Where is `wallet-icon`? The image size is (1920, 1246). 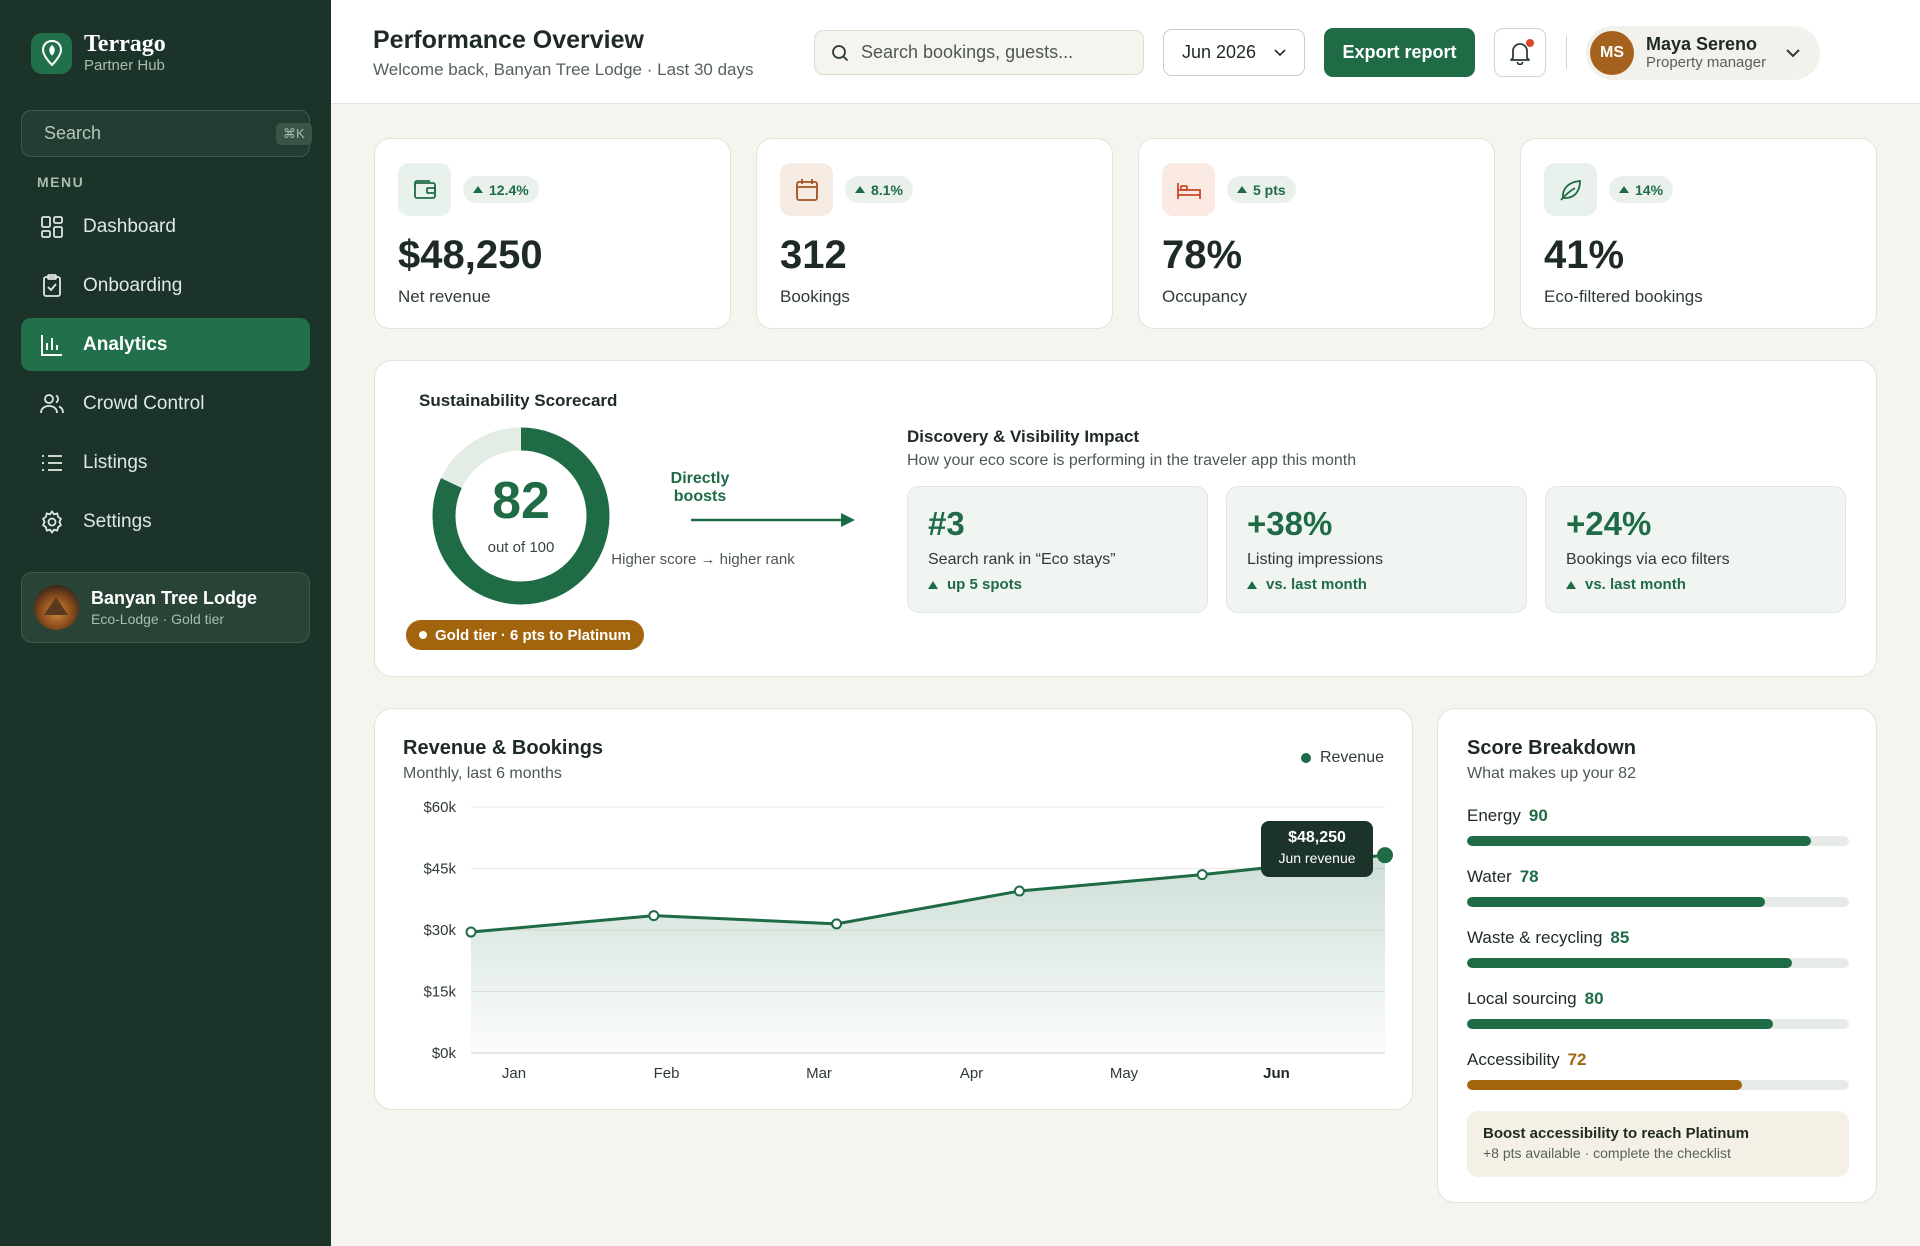 wallet-icon is located at coordinates (424, 189).